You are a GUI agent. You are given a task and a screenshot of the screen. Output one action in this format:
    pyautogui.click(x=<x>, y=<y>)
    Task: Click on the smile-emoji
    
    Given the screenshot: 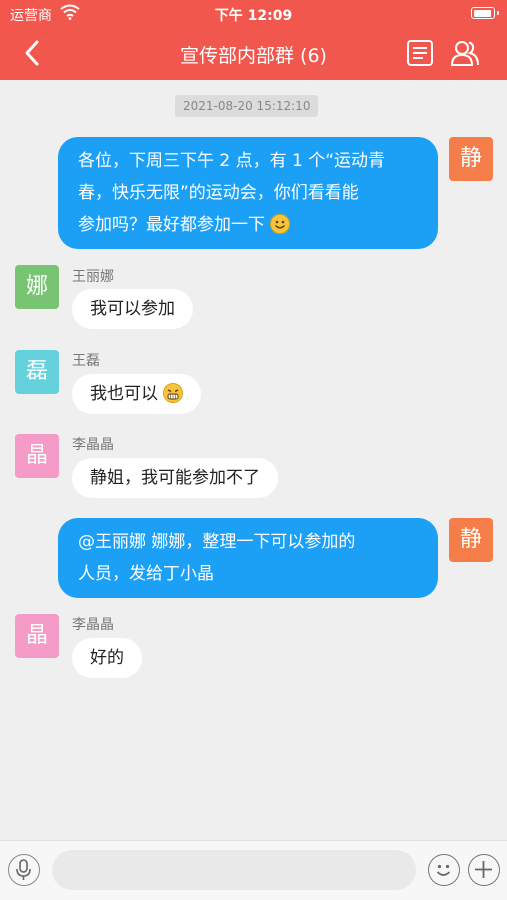 What is the action you would take?
    pyautogui.click(x=280, y=224)
    